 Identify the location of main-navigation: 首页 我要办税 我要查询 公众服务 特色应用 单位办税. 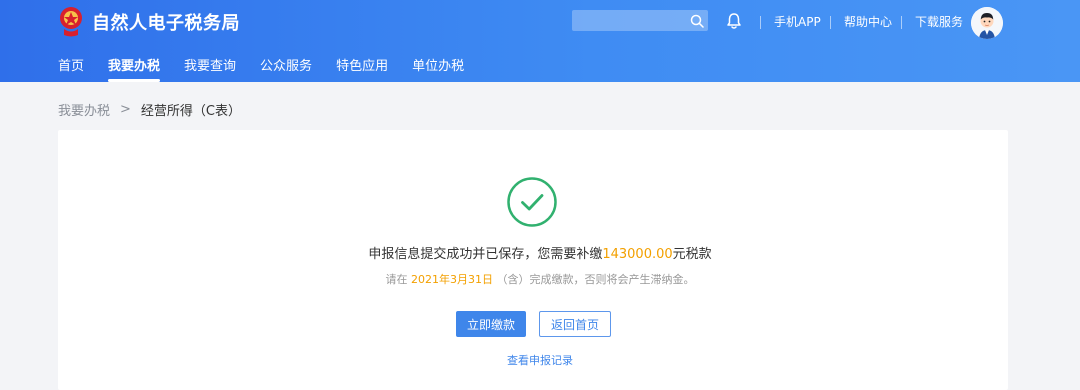
(261, 70).